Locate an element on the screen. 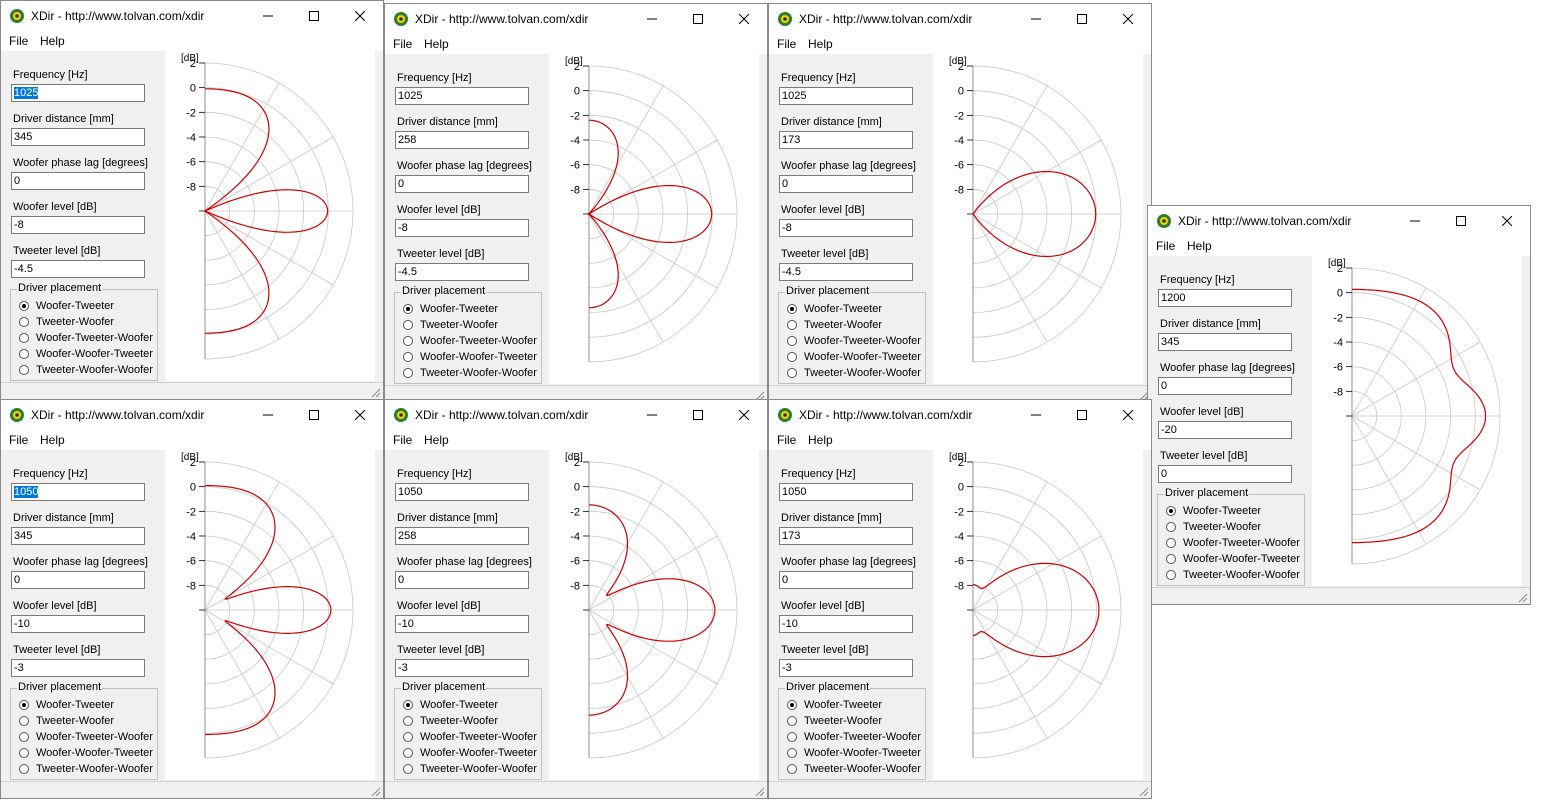  woofer-level-input: -20 is located at coordinates (1225, 430).